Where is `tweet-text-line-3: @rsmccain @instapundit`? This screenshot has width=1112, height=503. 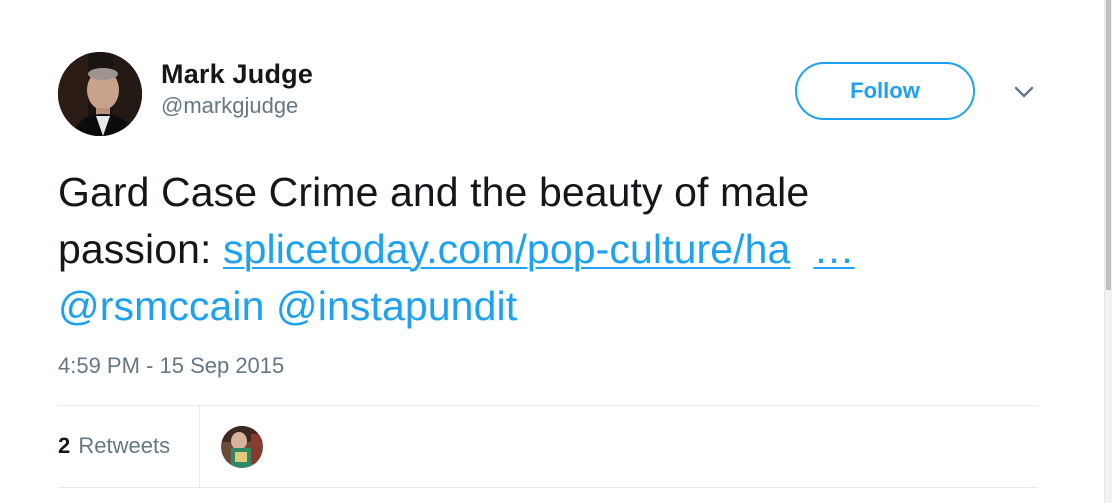
tweet-text-line-3: @rsmccain @instapundit is located at coordinates (553, 306).